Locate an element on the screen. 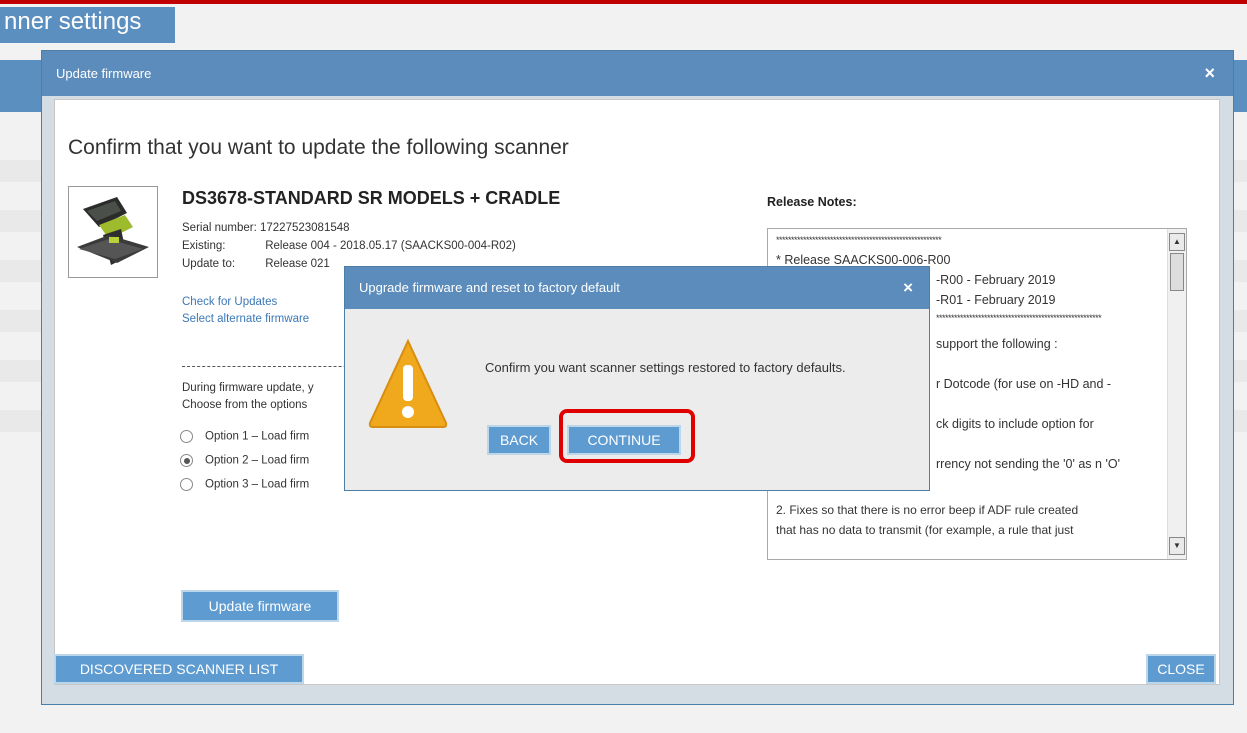  release-notes-line: -R00 - February 2019 is located at coordinates (996, 280).